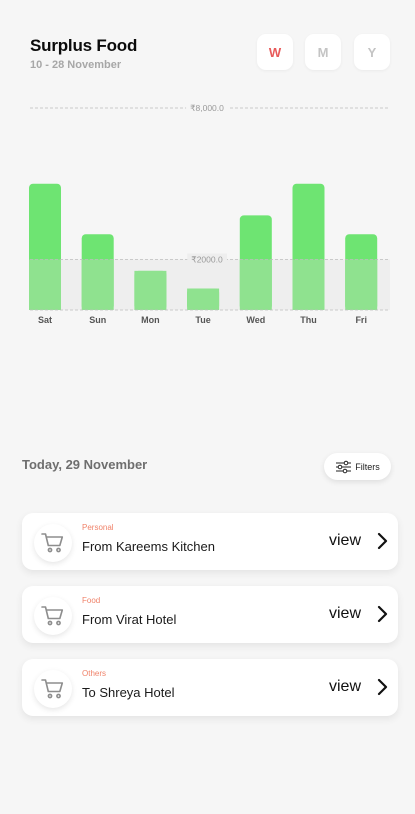 This screenshot has height=814, width=415. I want to click on activity-card: Others To Shreya Hotel view, so click(210, 687).